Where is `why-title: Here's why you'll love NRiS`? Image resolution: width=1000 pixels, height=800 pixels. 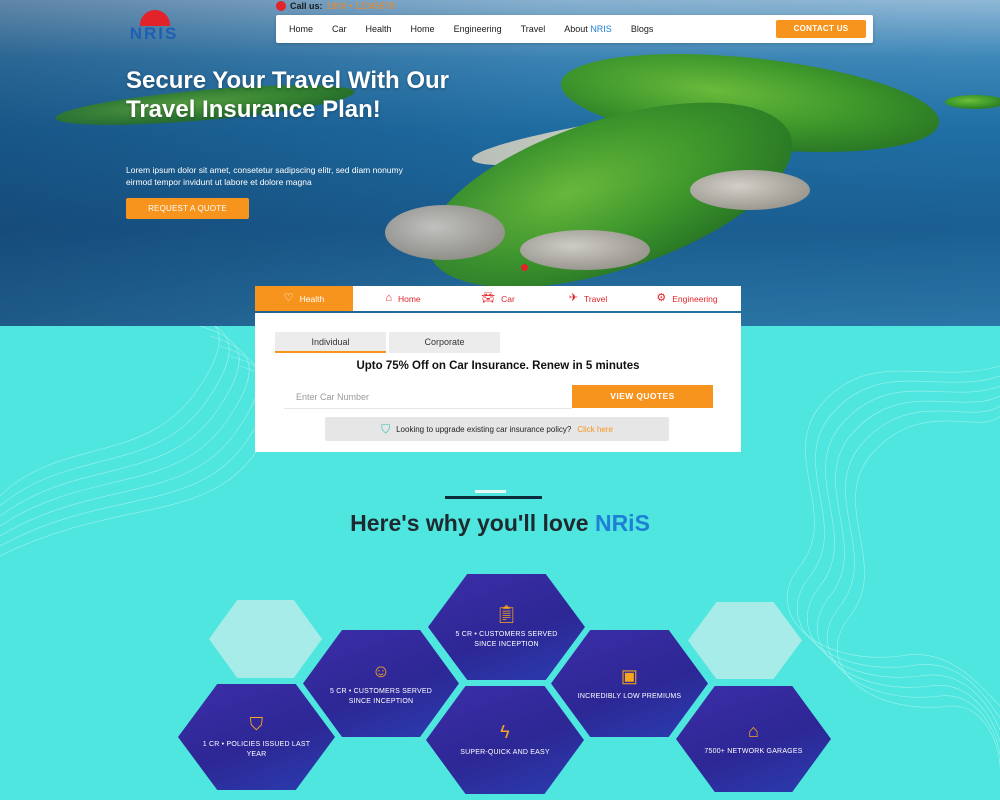 why-title: Here's why you'll love NRiS is located at coordinates (500, 523).